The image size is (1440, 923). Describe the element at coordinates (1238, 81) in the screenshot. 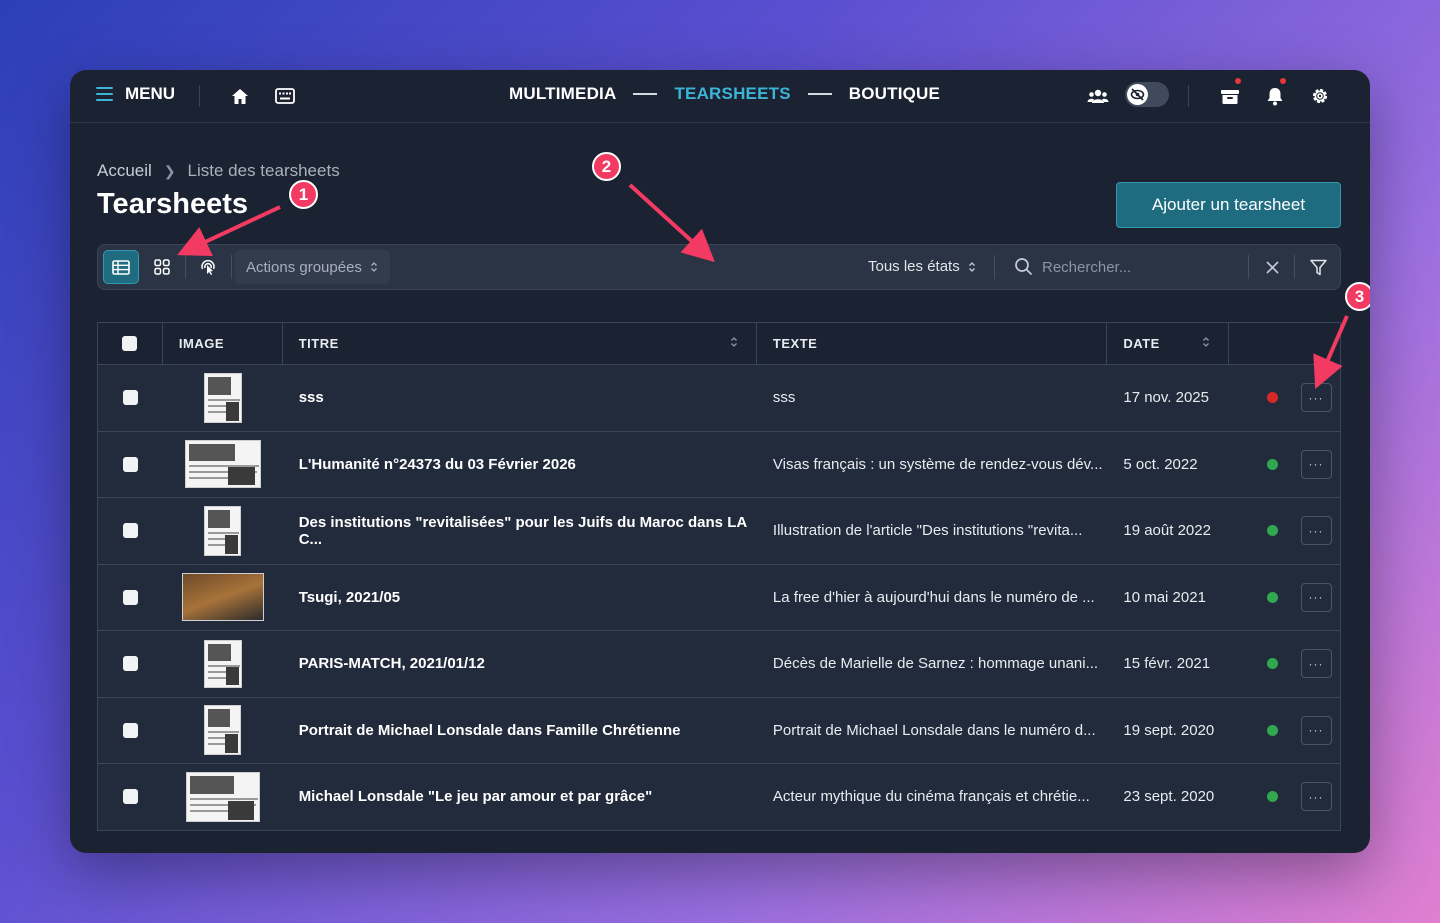

I see `cart-badge` at that location.